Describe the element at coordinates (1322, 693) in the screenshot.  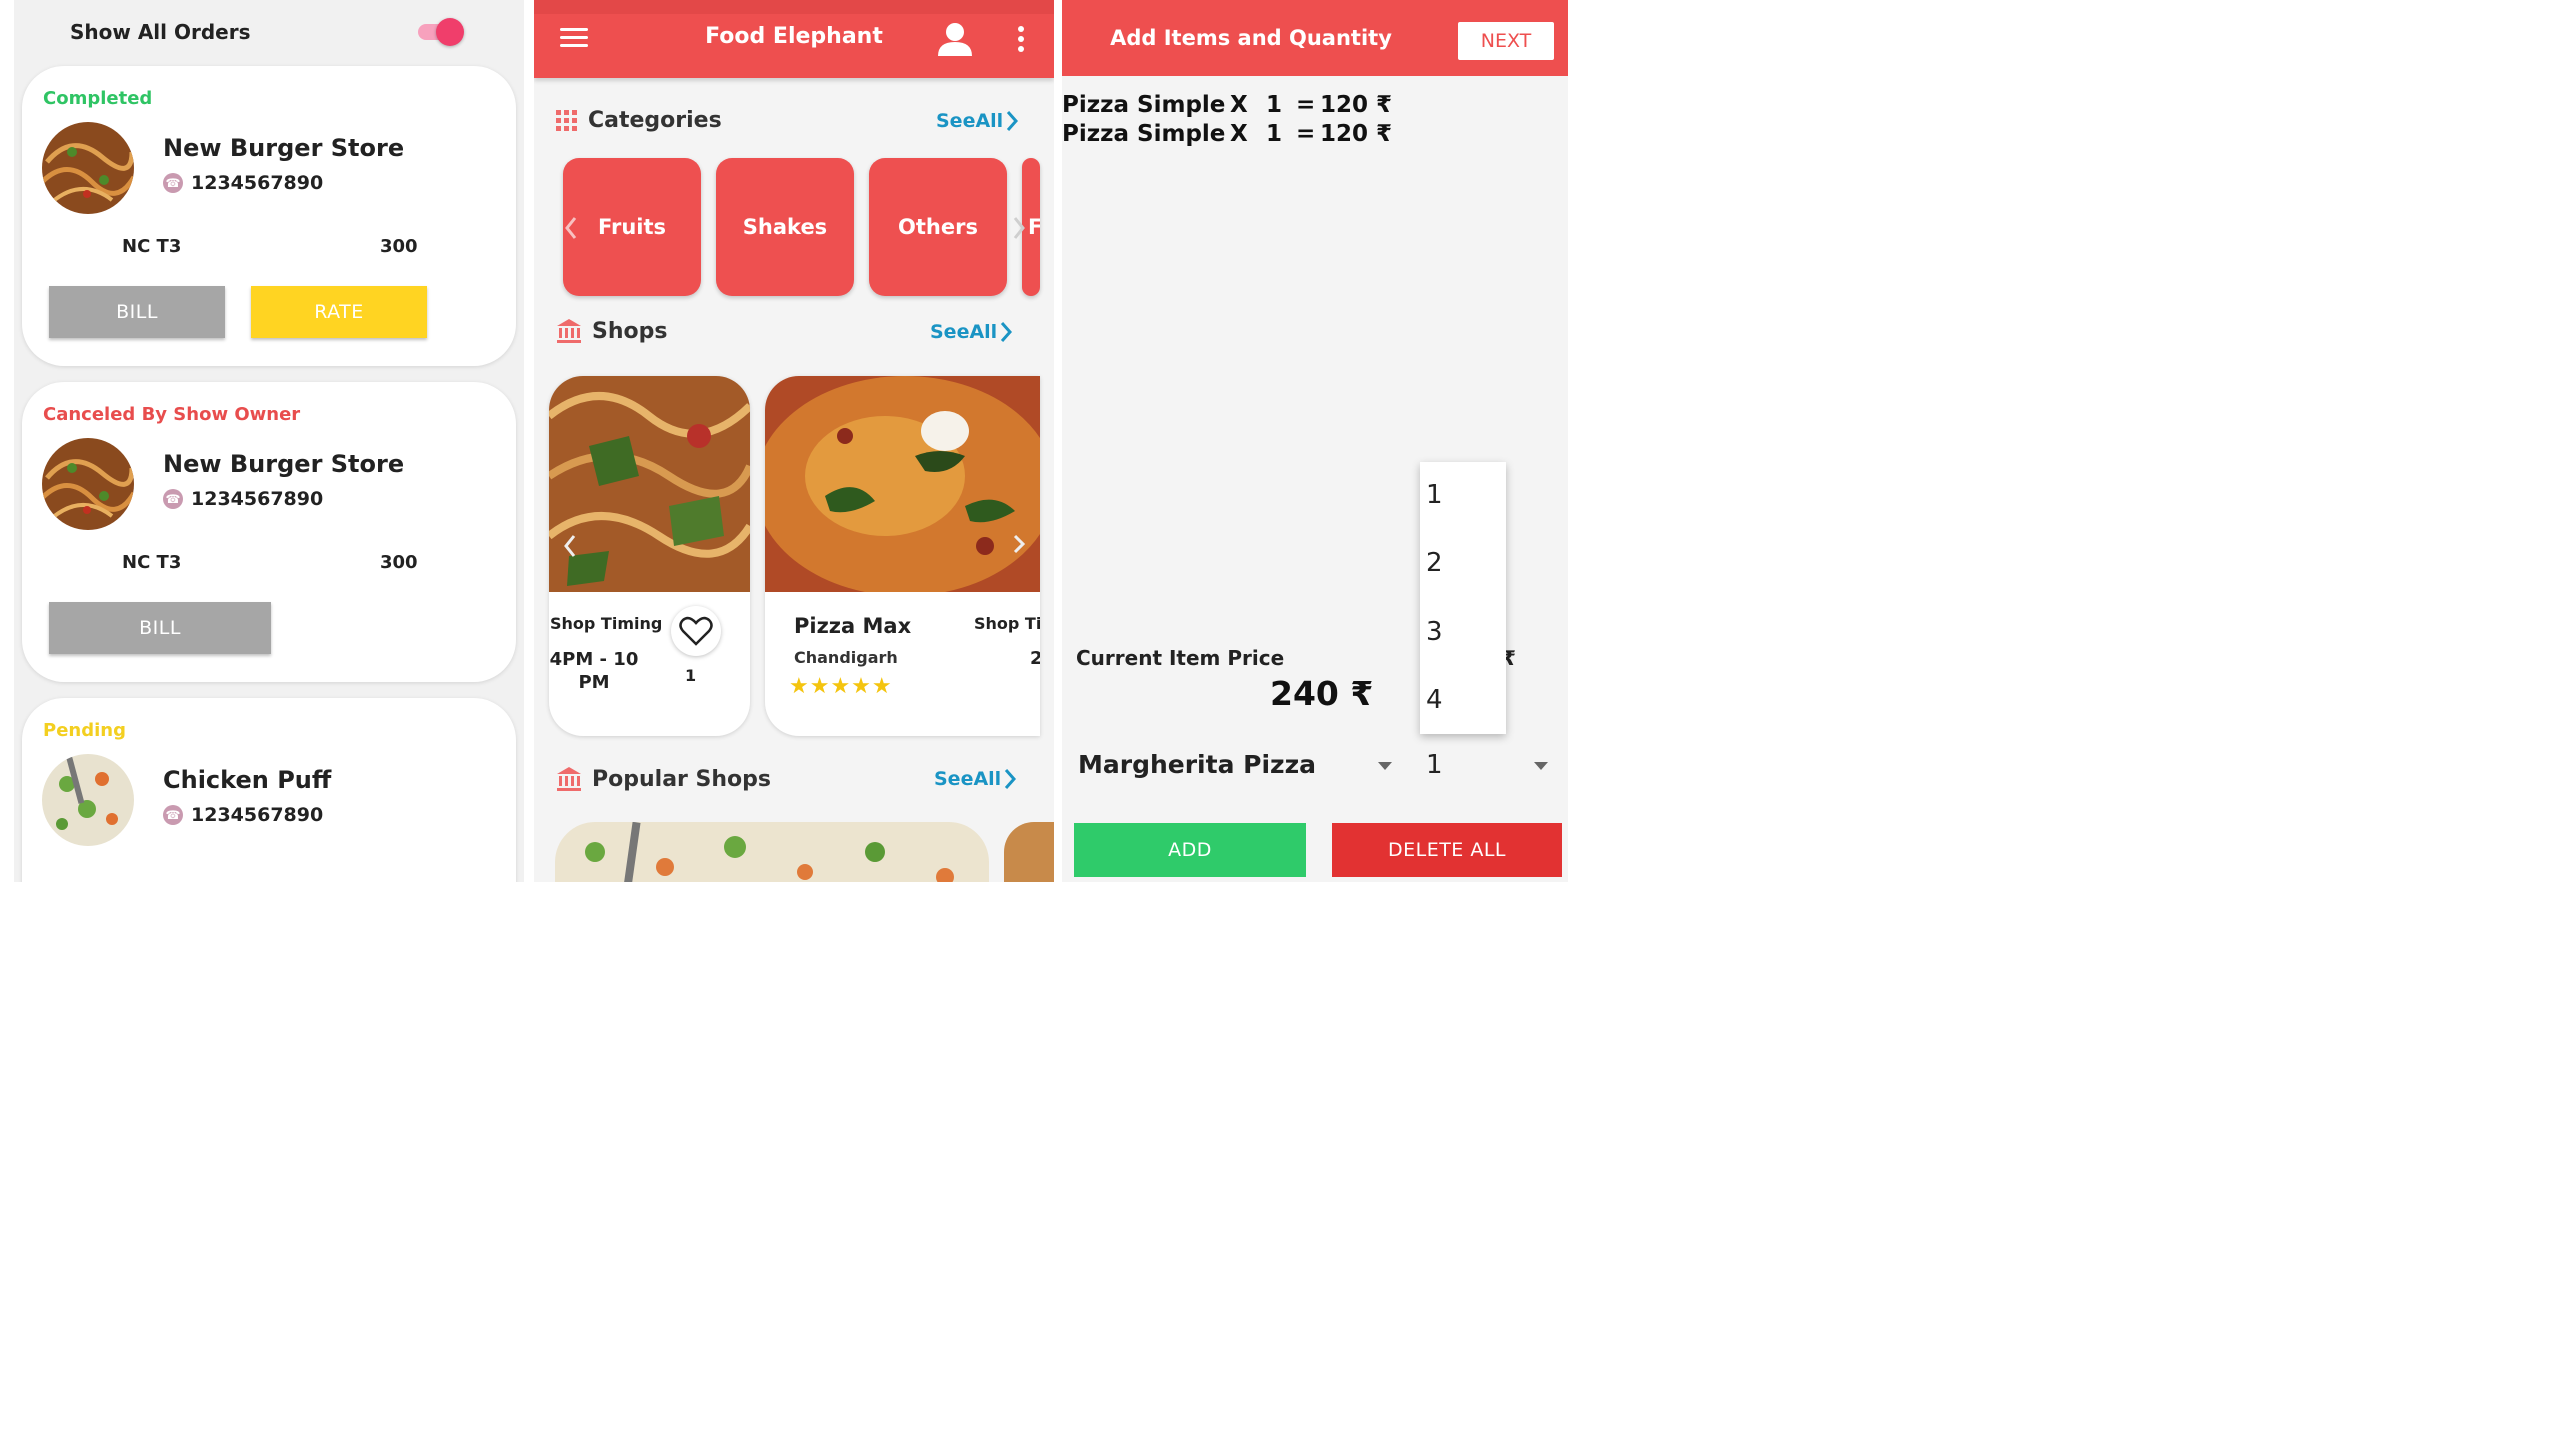
I see `current-price-value: 240 ₹` at that location.